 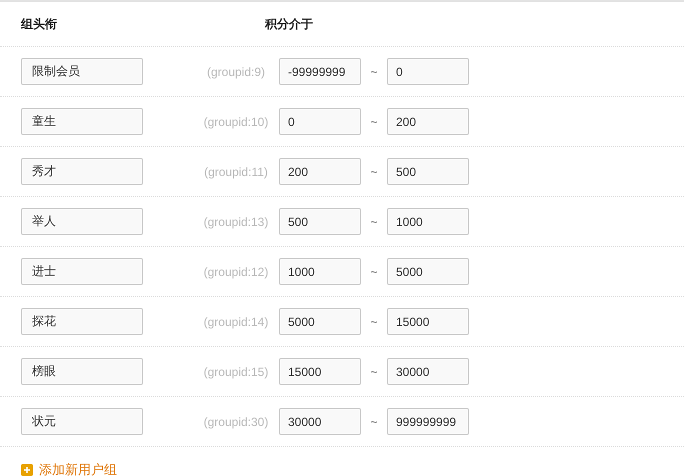 What do you see at coordinates (82, 321) in the screenshot?
I see `title-field: 探花` at bounding box center [82, 321].